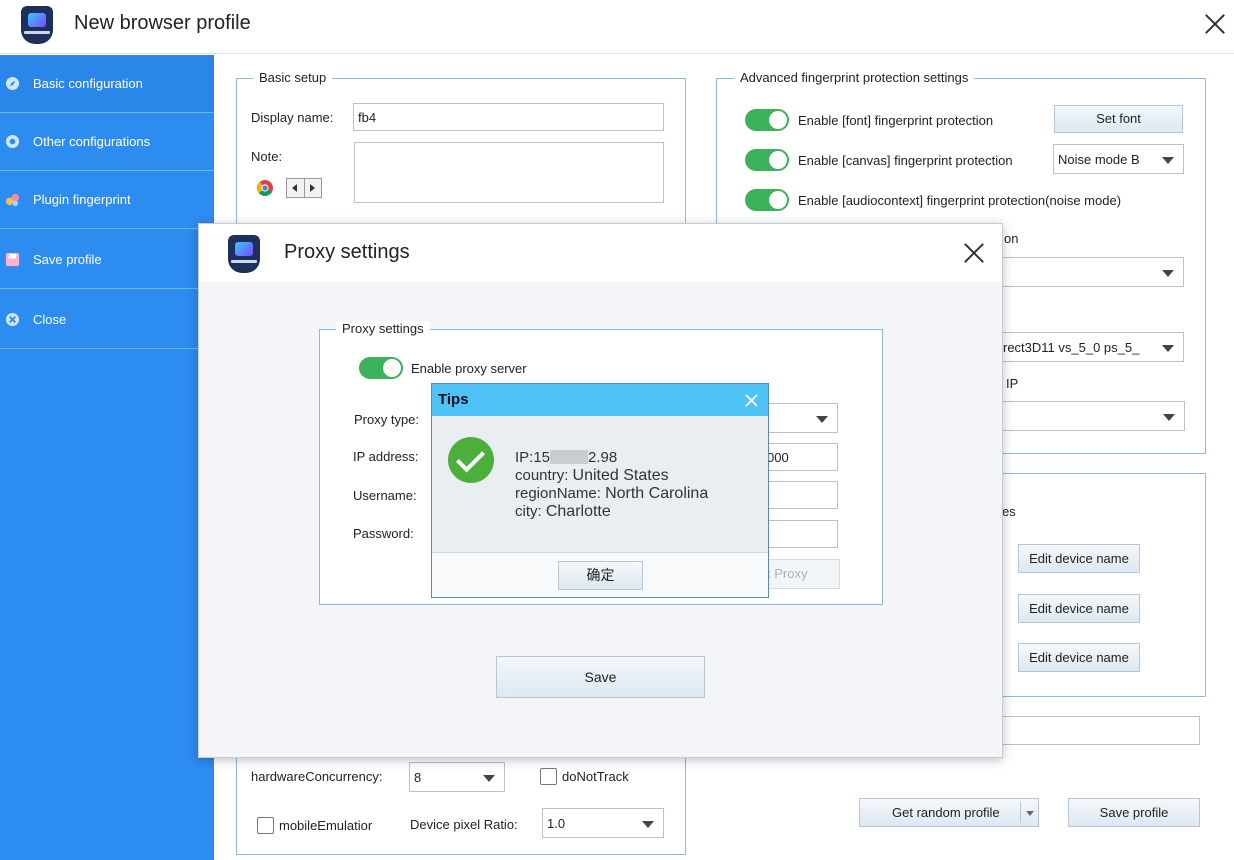 This screenshot has width=1234, height=860. Describe the element at coordinates (854, 77) in the screenshot. I see `advanced-fingerprint-title: Advanced fingerprint protection settings` at that location.